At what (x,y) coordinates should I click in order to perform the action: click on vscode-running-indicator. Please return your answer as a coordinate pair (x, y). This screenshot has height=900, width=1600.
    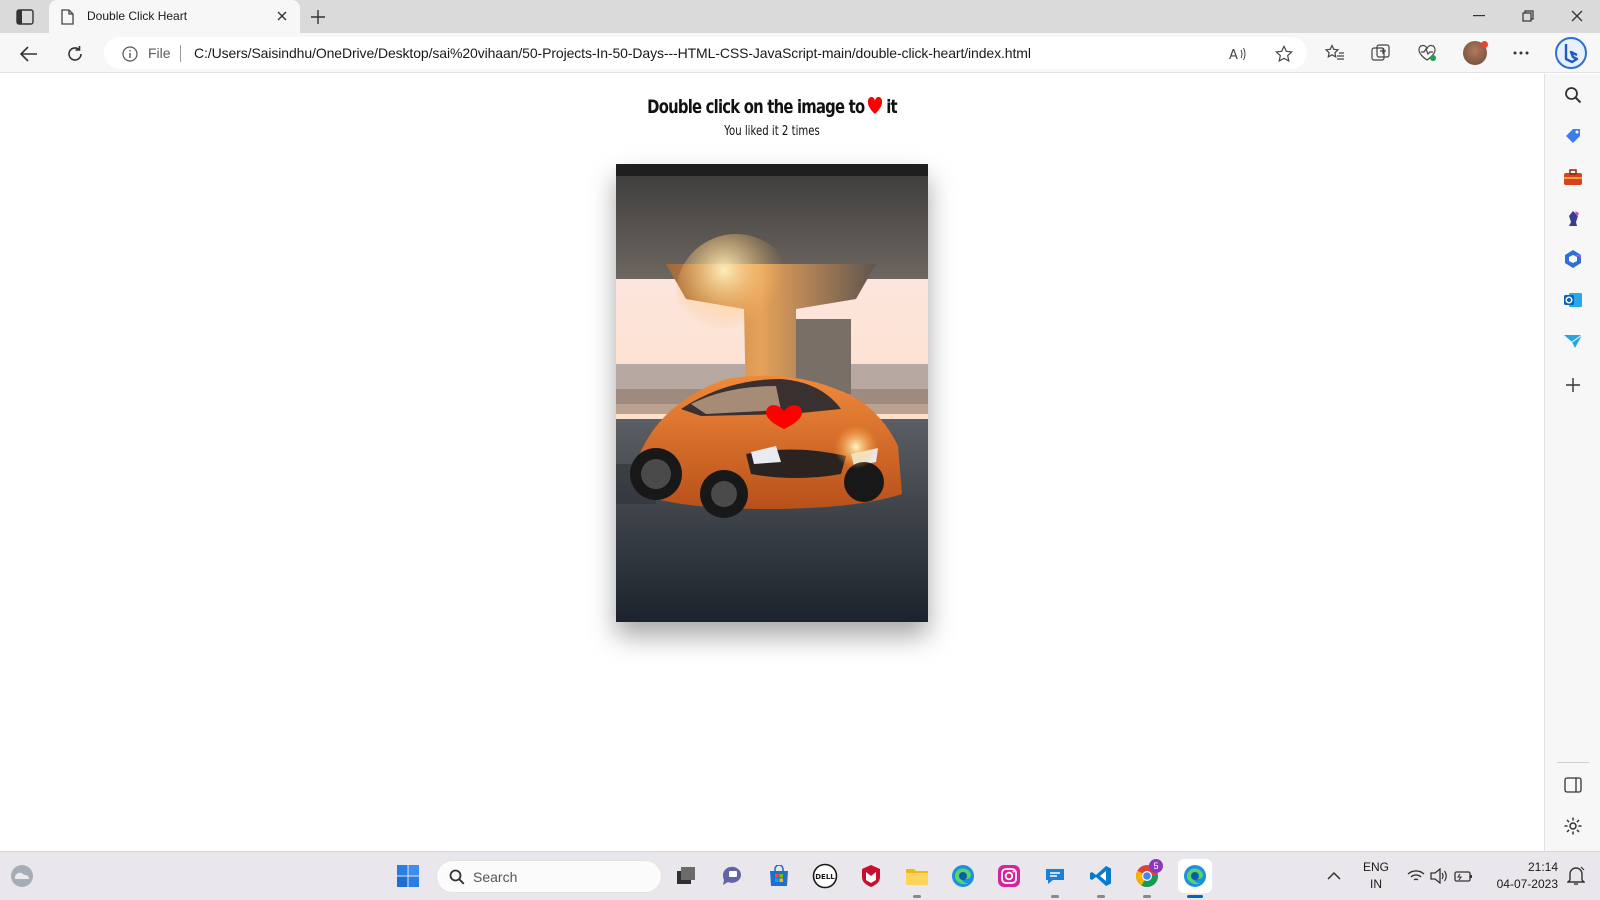
    Looking at the image, I should click on (1101, 896).